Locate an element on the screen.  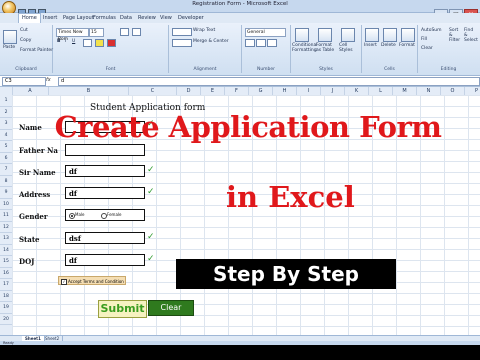
insert-cells-icon is located at coordinates (372, 35).